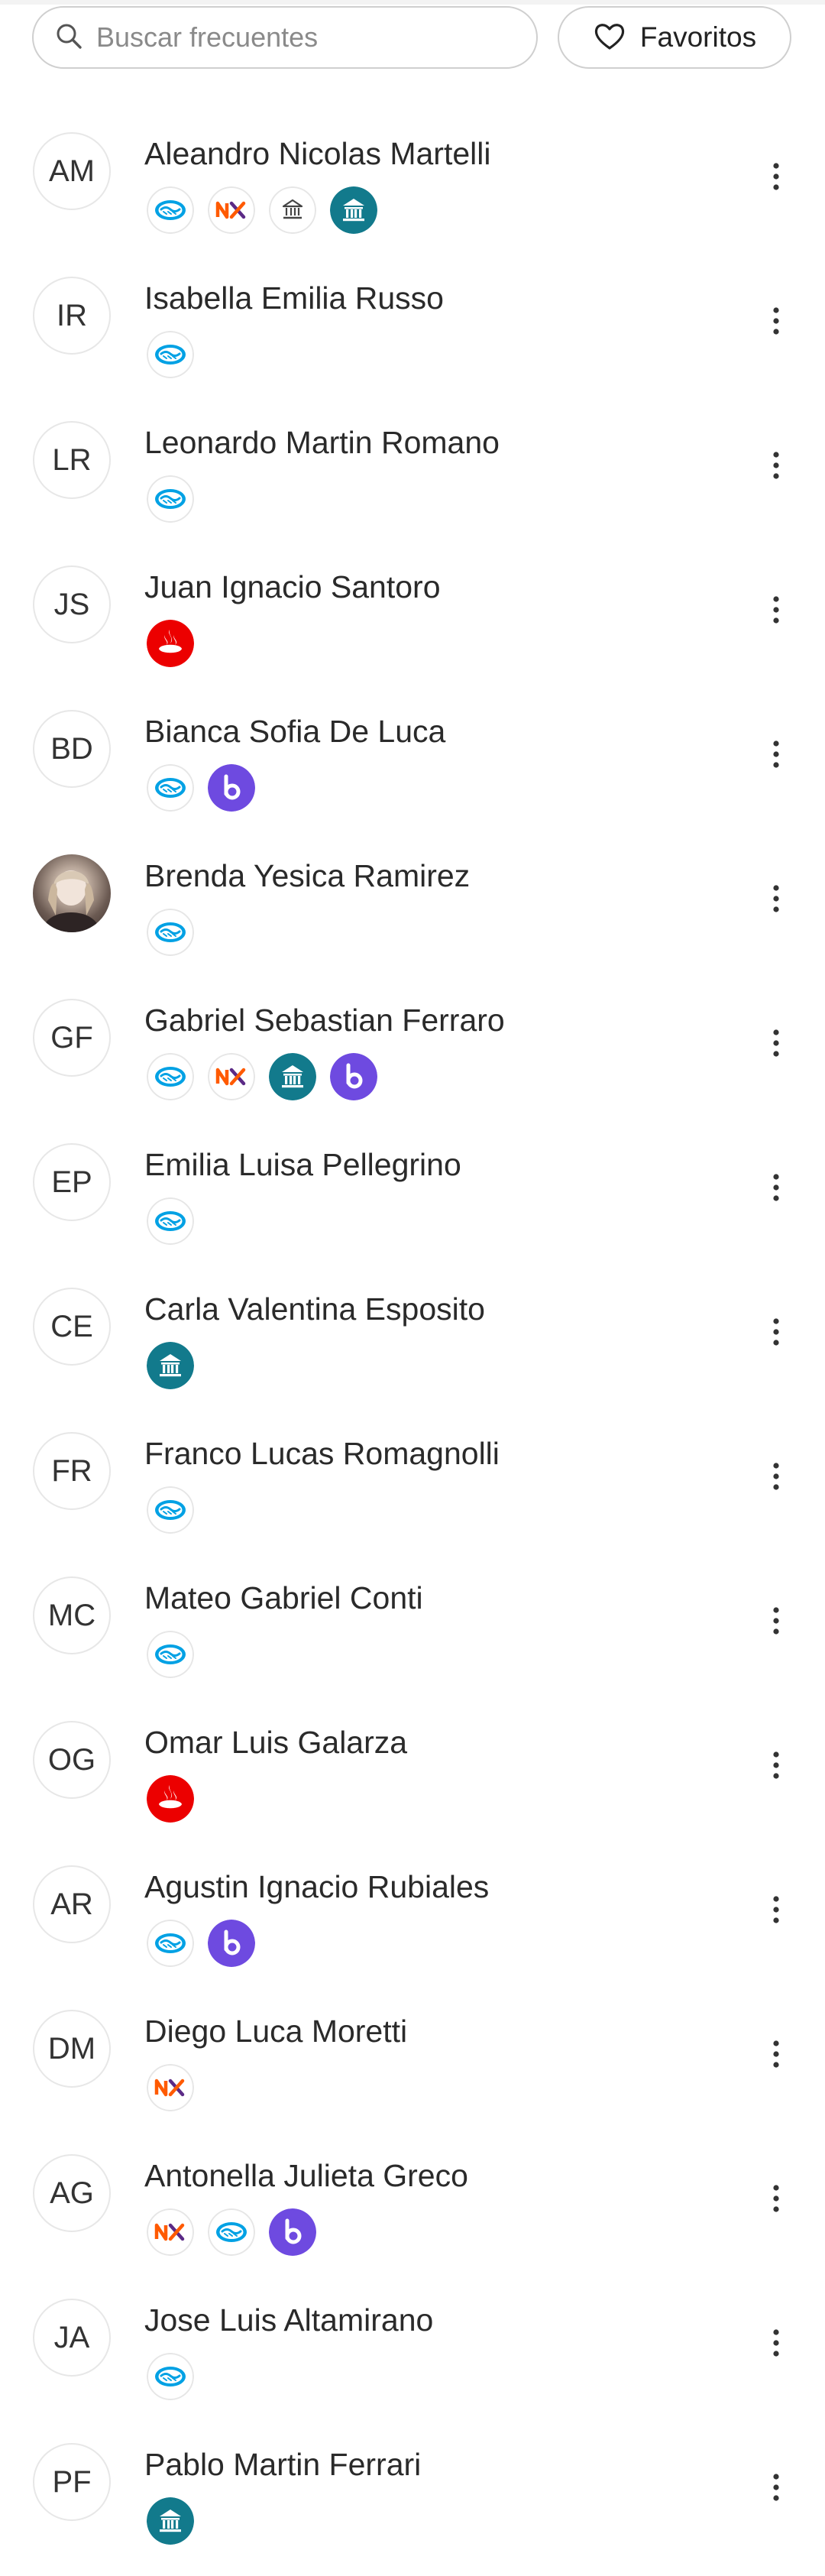 The height and width of the screenshot is (2576, 825). What do you see at coordinates (72, 604) in the screenshot?
I see `avatar: JS` at bounding box center [72, 604].